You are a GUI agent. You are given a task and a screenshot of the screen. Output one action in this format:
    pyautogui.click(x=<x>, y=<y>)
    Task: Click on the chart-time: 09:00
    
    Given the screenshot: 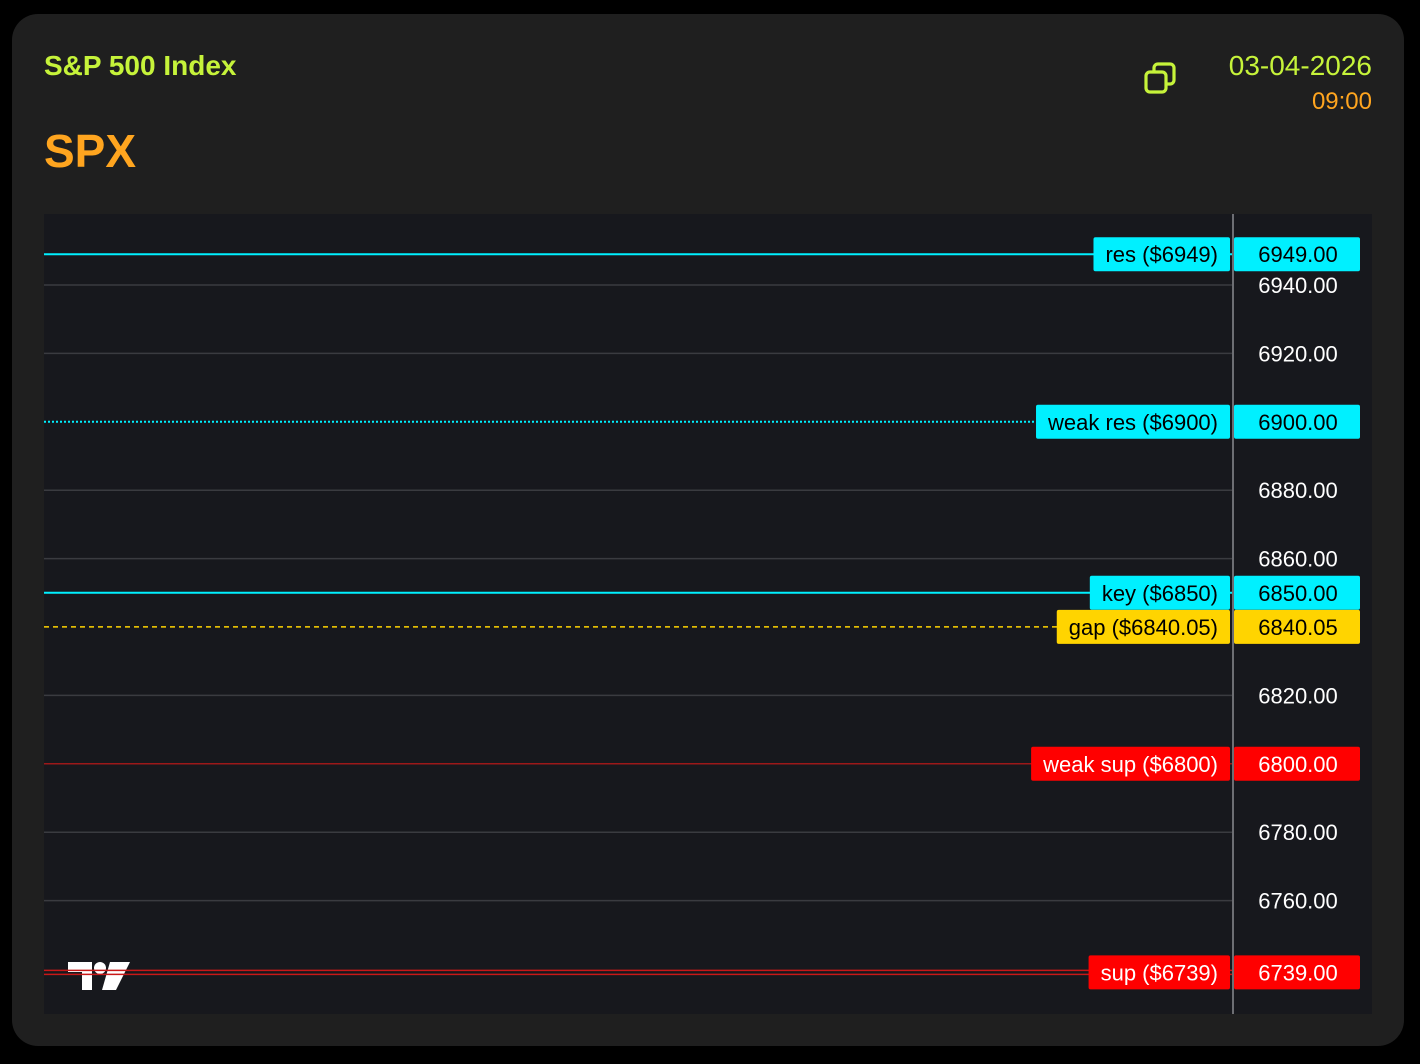 What is the action you would take?
    pyautogui.click(x=1341, y=101)
    